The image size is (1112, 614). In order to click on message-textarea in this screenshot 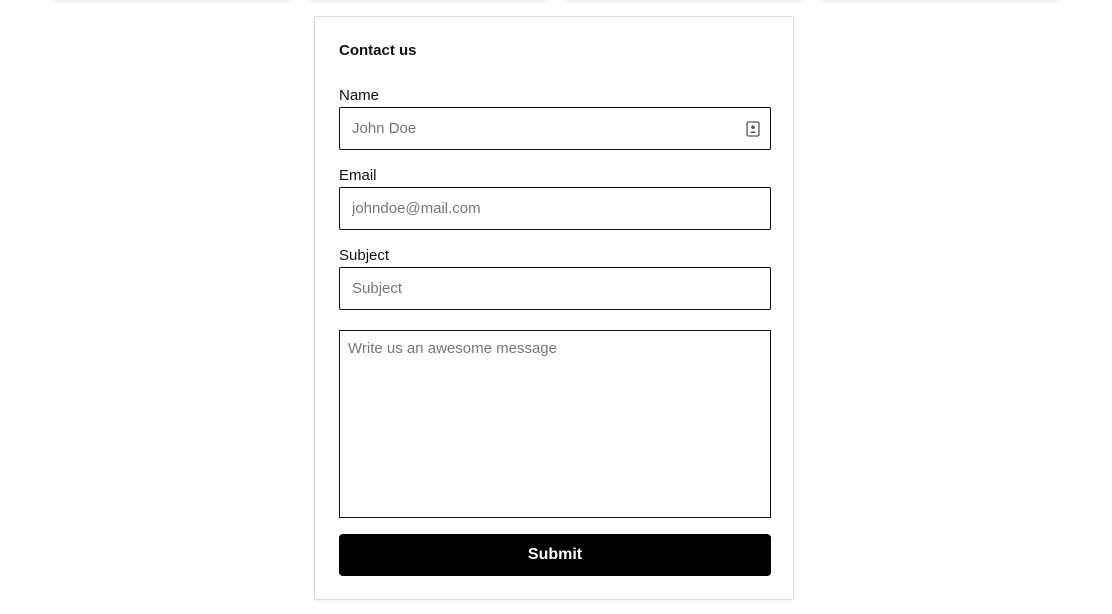, I will do `click(555, 424)`.